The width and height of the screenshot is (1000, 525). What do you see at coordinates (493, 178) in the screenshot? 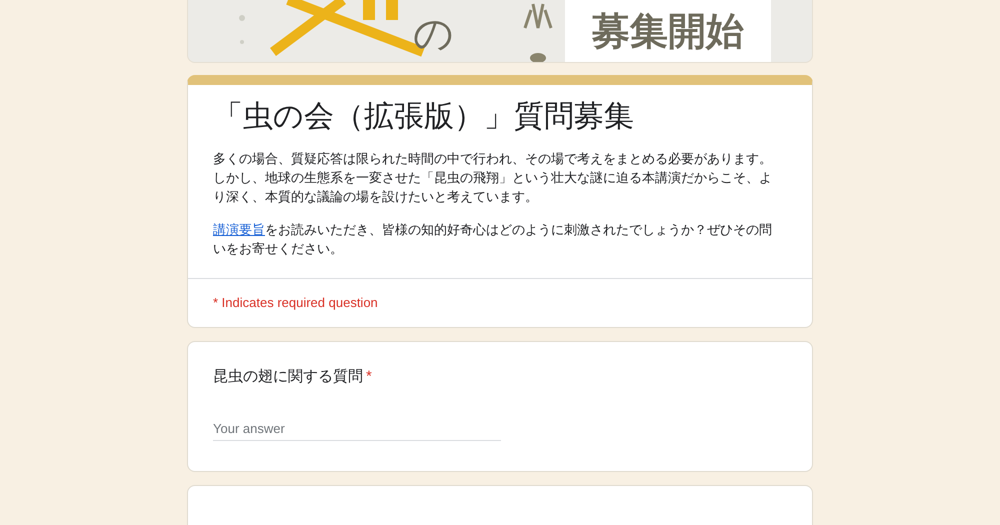
I see `form-description: 多くの場合、質疑応答は限られた時間の中で行われ、その場で考えをまとめる必要があります。しかし、地球の生態系を一変させた「昆虫の飛翔」という壮大な謎に迫る本講演だからこそ、より深く、本質的な議論の場を設けたいと考えています。` at bounding box center [493, 178].